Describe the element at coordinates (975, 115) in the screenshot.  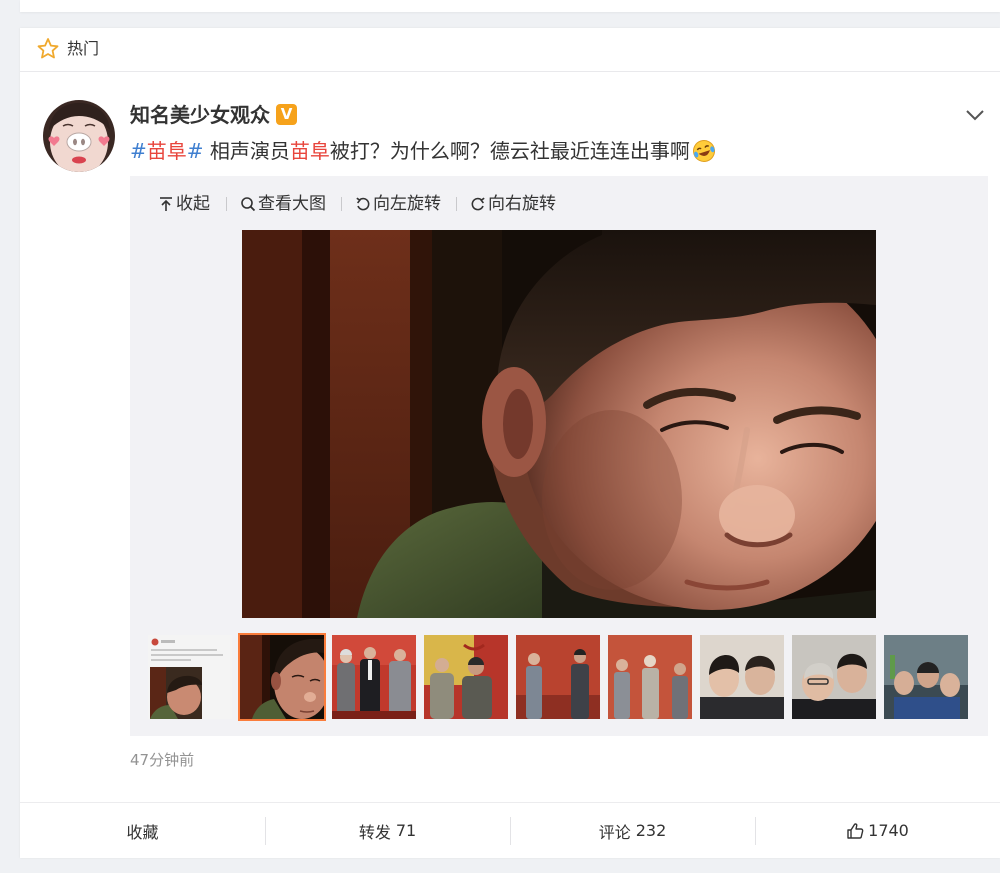
I see `chevron-down-icon` at that location.